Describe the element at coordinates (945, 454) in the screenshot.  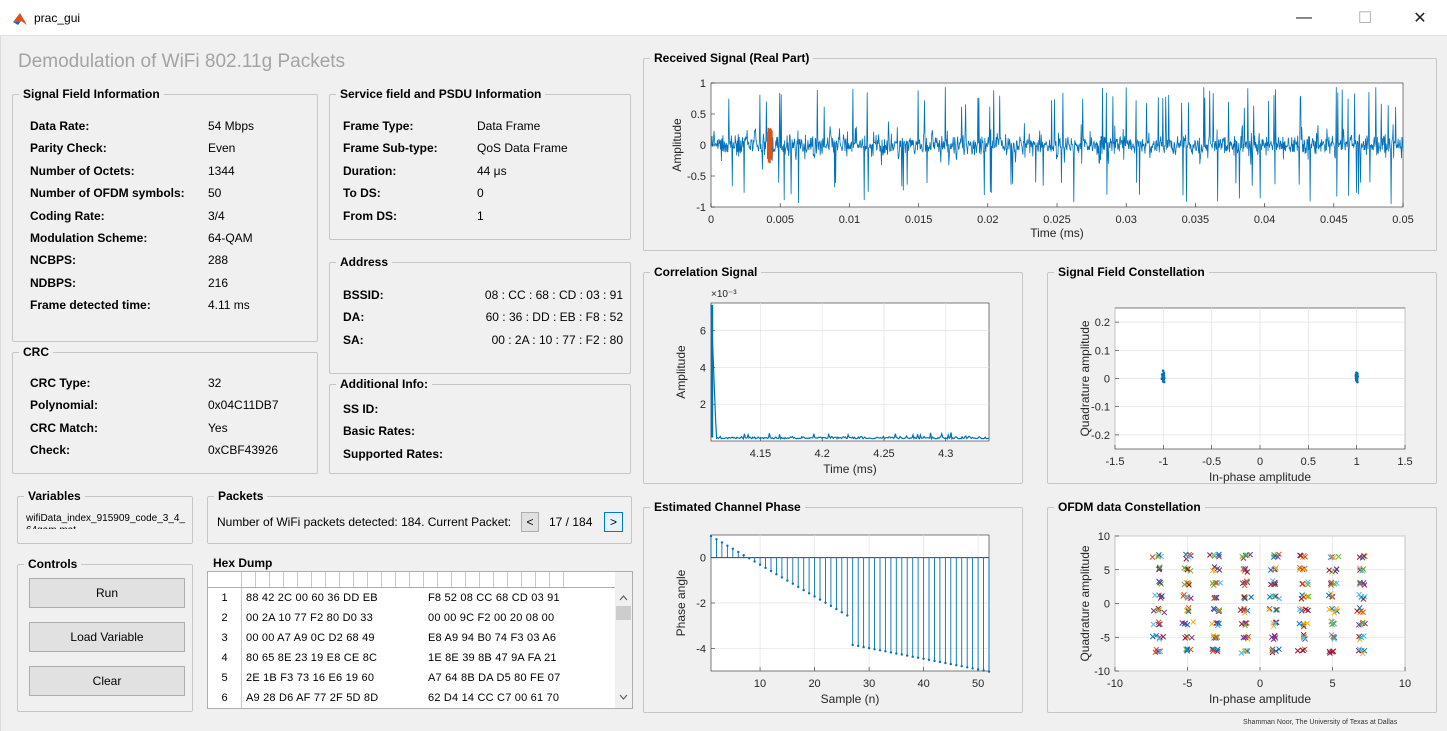
I see `x-tick-label: 4.3` at that location.